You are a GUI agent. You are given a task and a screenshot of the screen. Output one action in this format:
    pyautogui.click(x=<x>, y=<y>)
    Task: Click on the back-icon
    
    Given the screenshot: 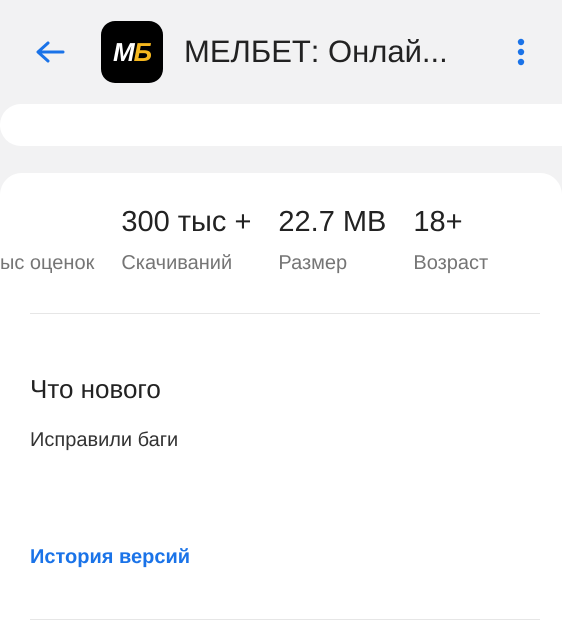 What is the action you would take?
    pyautogui.click(x=50, y=52)
    